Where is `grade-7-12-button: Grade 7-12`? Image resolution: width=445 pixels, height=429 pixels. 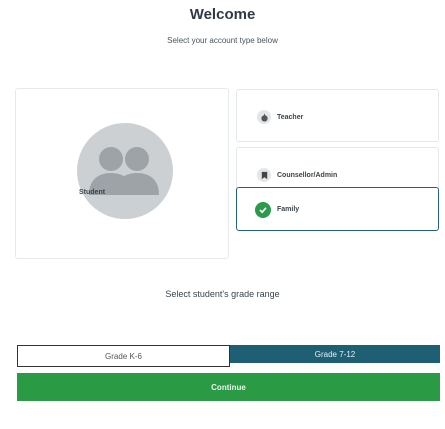
grade-7-12-button: Grade 7-12 is located at coordinates (335, 354).